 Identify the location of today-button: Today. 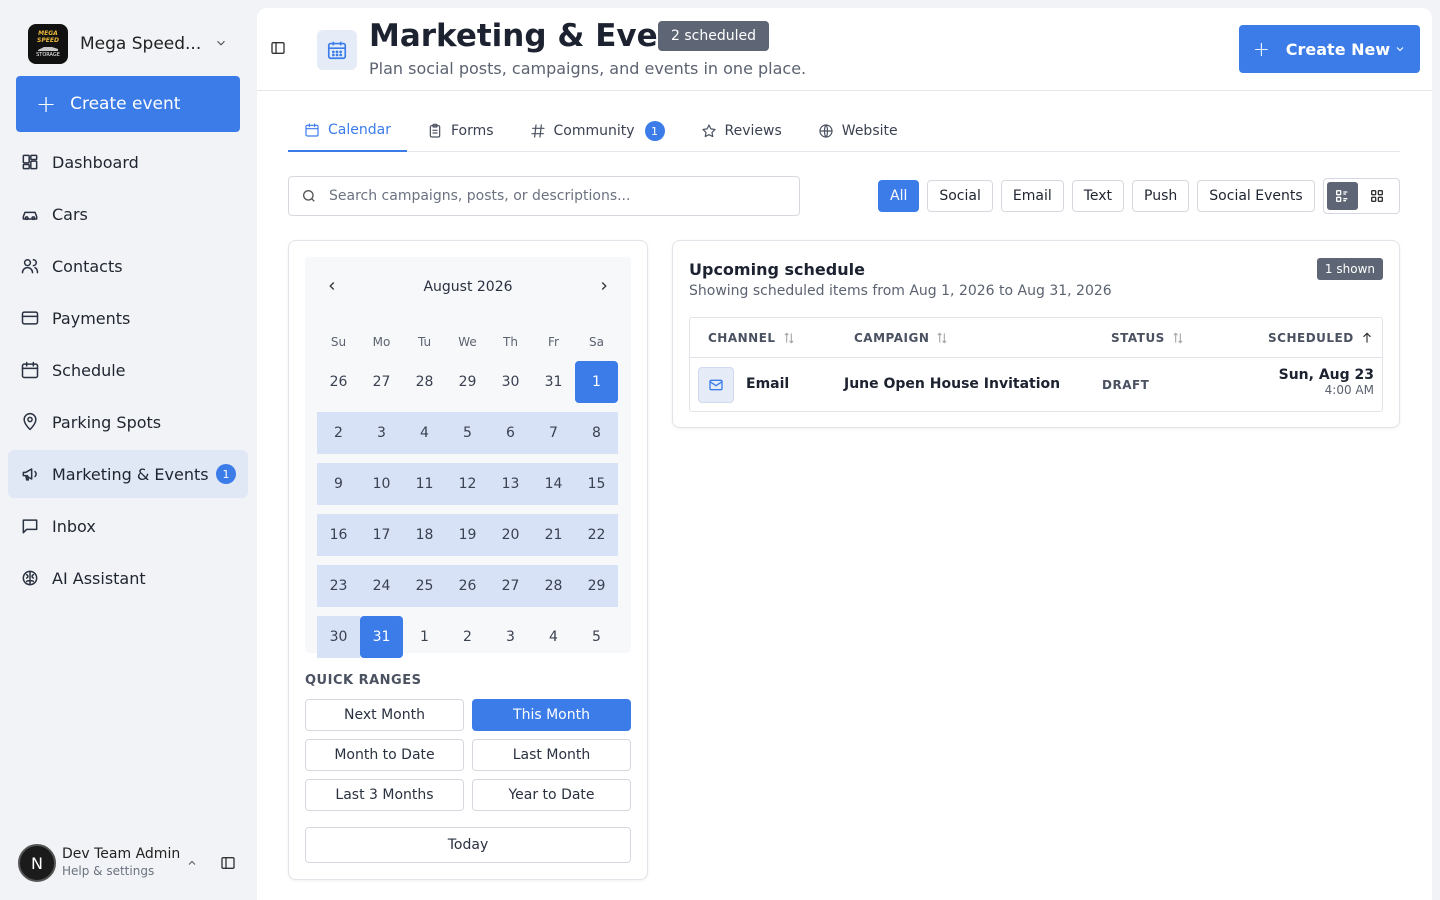
(468, 845).